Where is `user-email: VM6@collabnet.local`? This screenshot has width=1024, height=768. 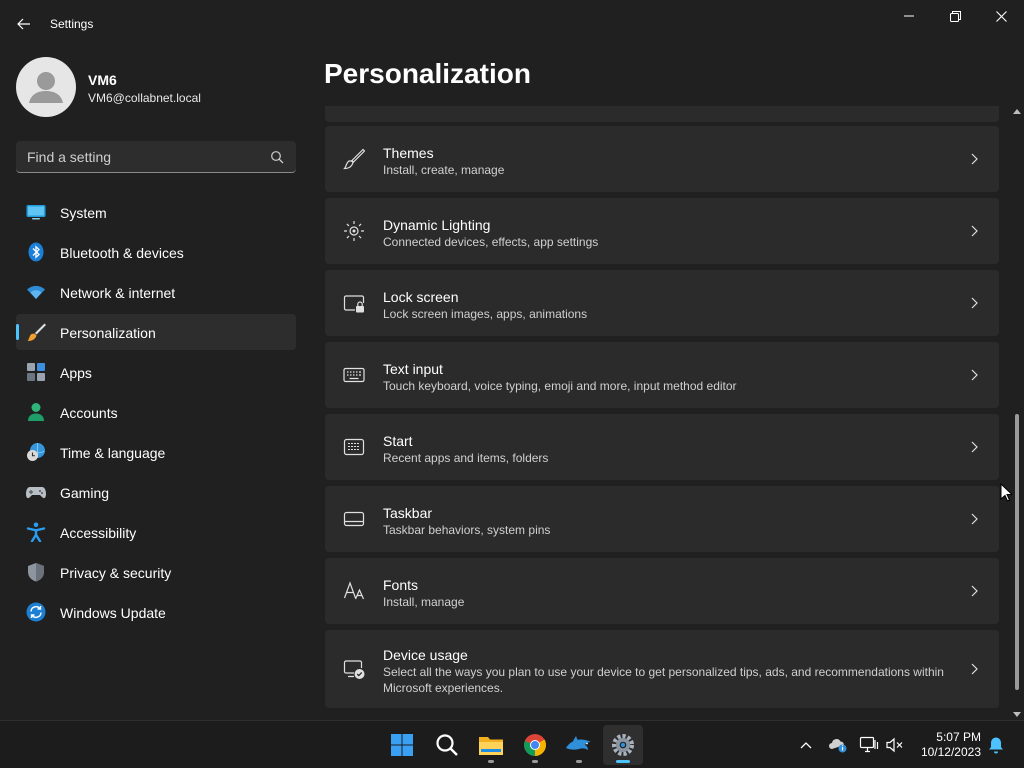
user-email: VM6@collabnet.local is located at coordinates (144, 98).